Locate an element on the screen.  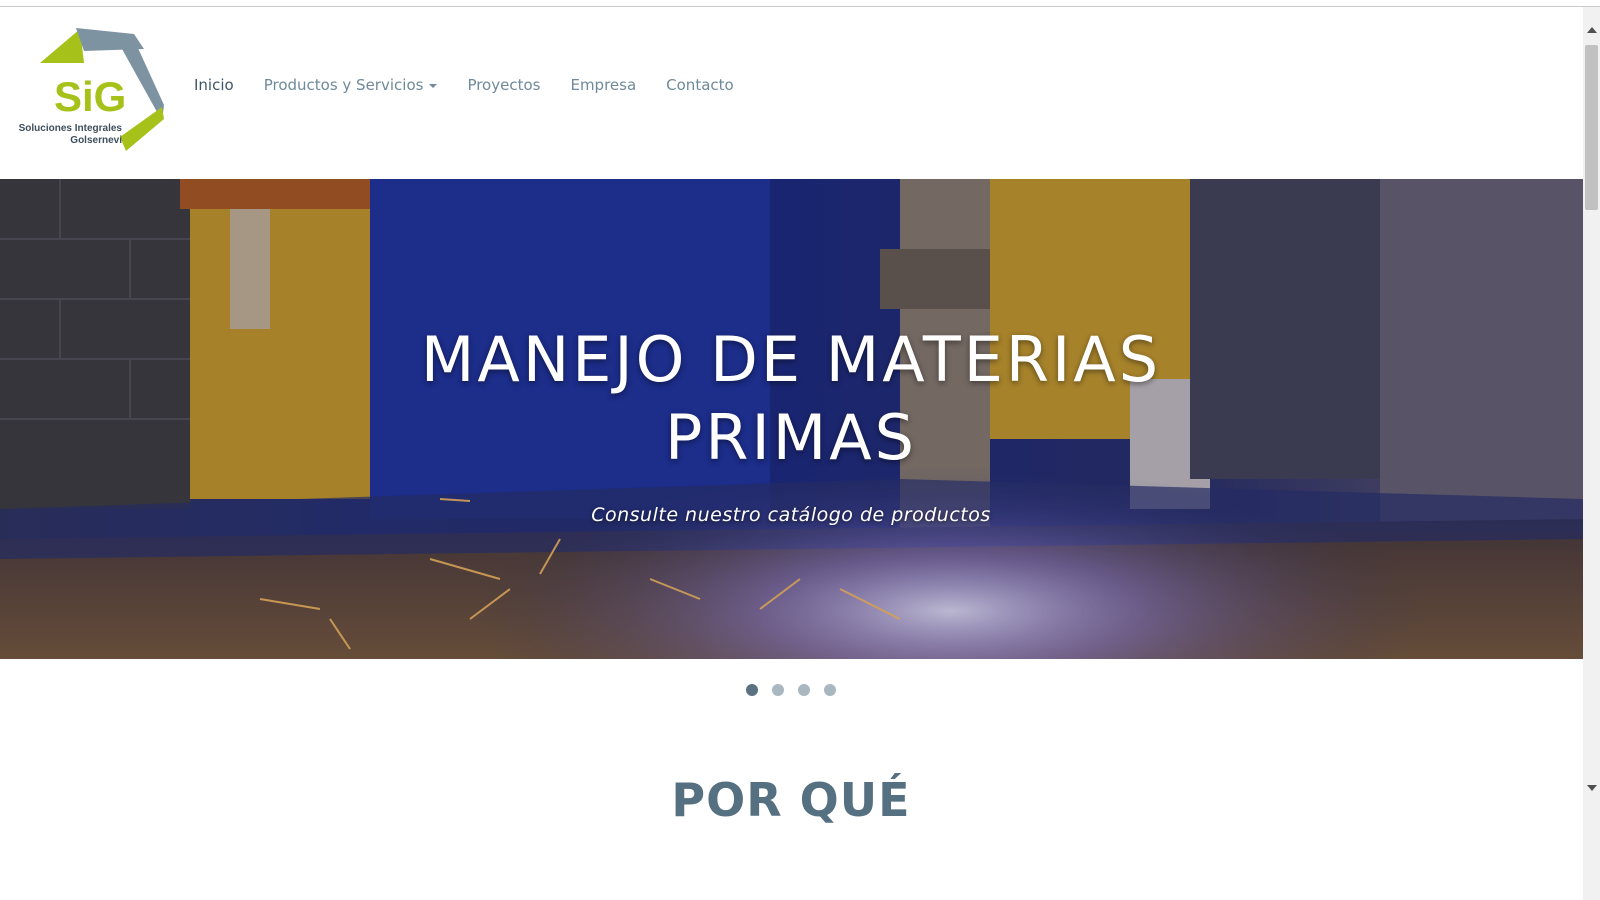
site-logo: SiG Soluciones Integrales Golsernevi is located at coordinates (89, 86).